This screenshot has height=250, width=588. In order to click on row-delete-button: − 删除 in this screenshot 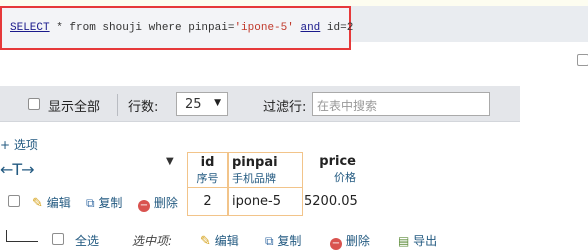, I will do `click(158, 203)`.